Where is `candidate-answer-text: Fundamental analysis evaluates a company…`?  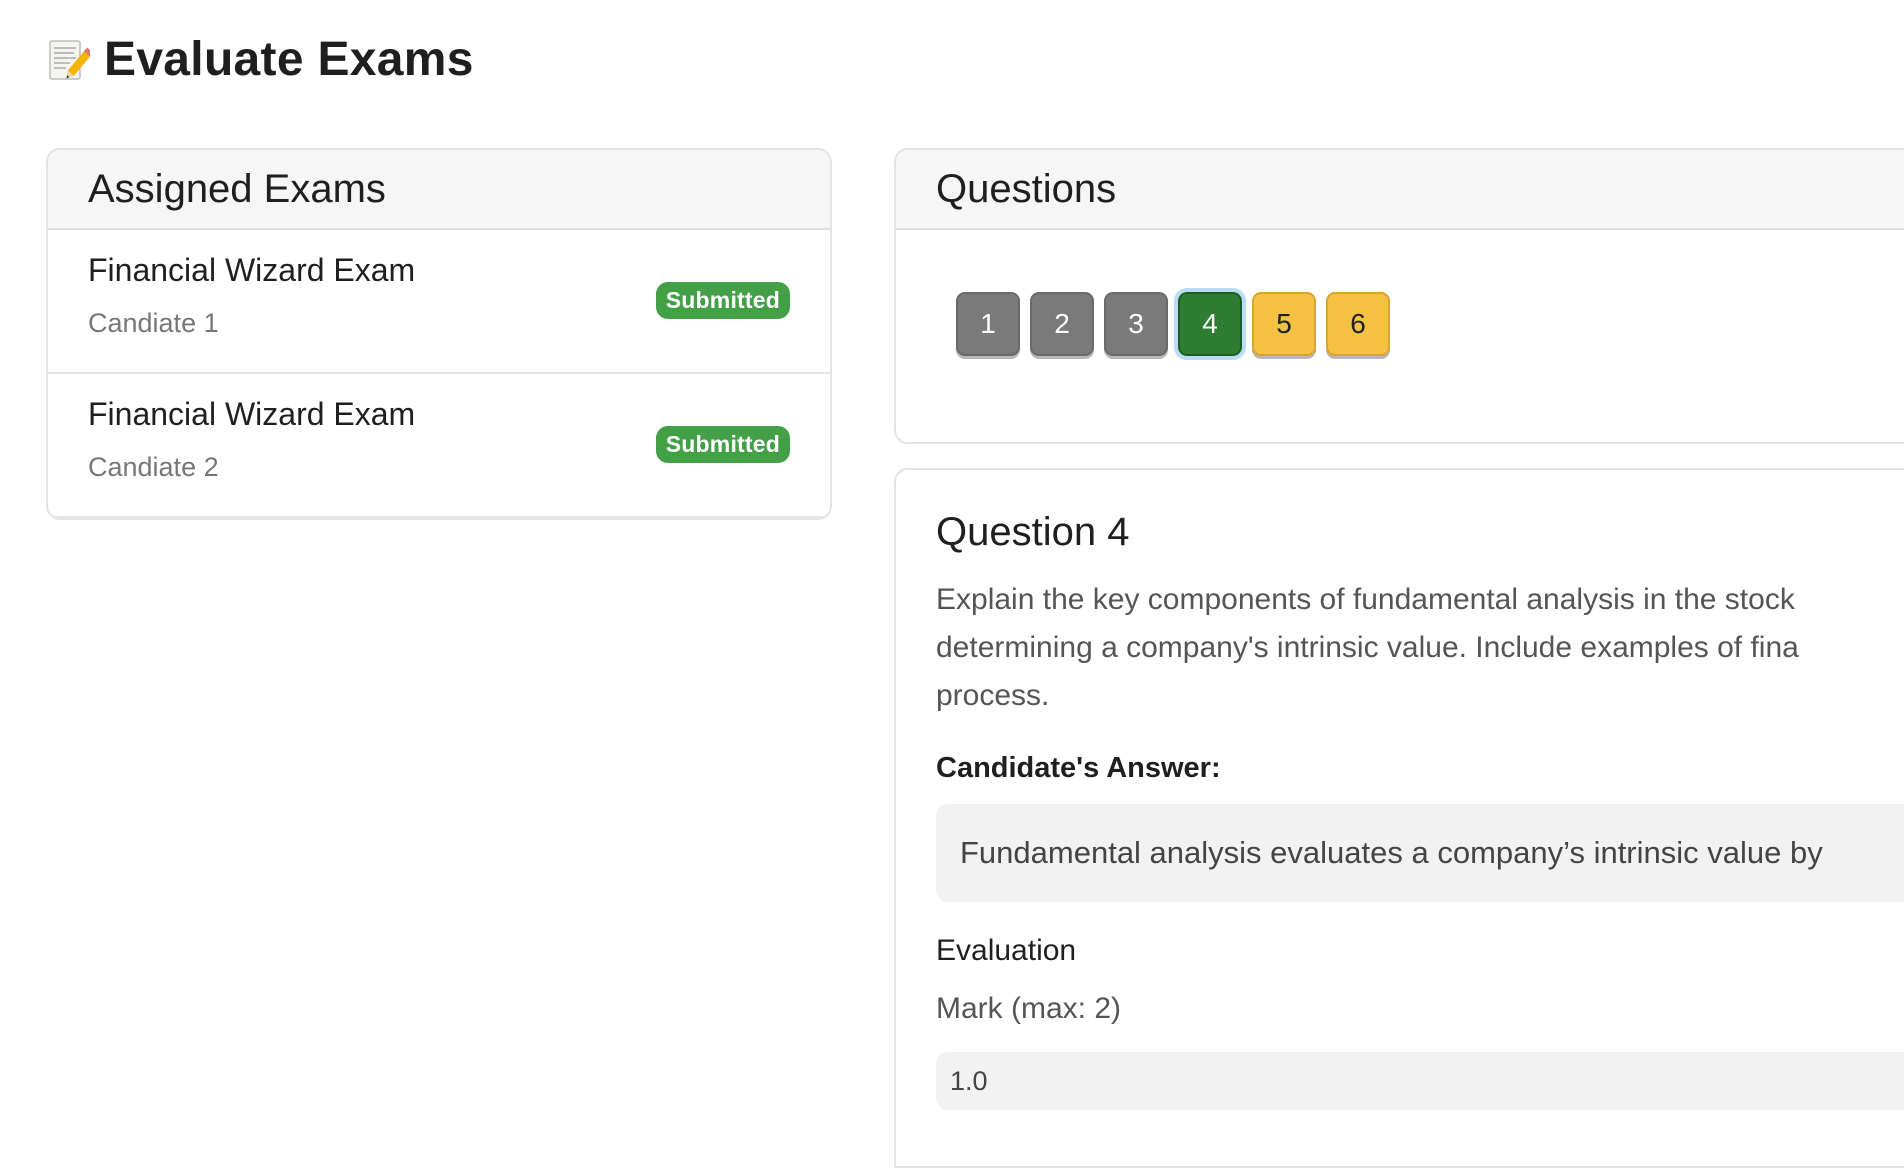 candidate-answer-text: Fundamental analysis evaluates a company… is located at coordinates (1420, 853).